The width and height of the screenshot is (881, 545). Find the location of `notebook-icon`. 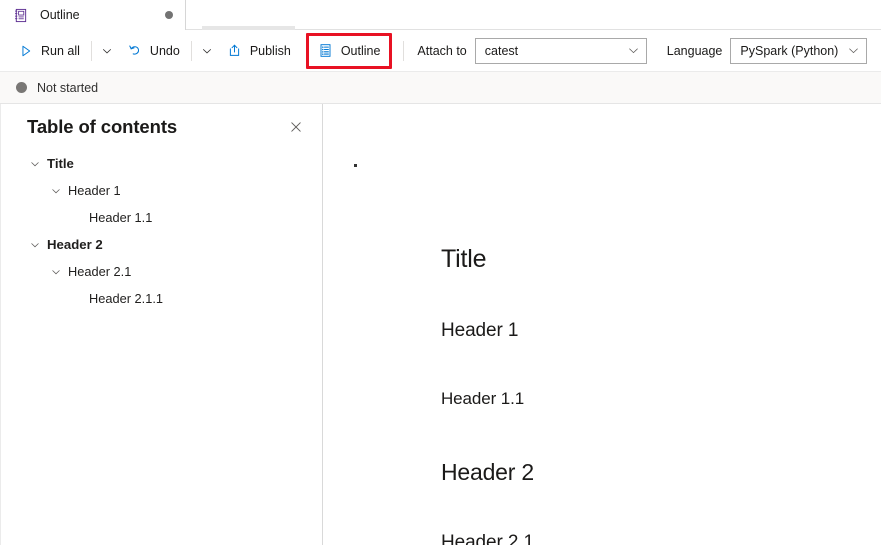

notebook-icon is located at coordinates (20, 15).